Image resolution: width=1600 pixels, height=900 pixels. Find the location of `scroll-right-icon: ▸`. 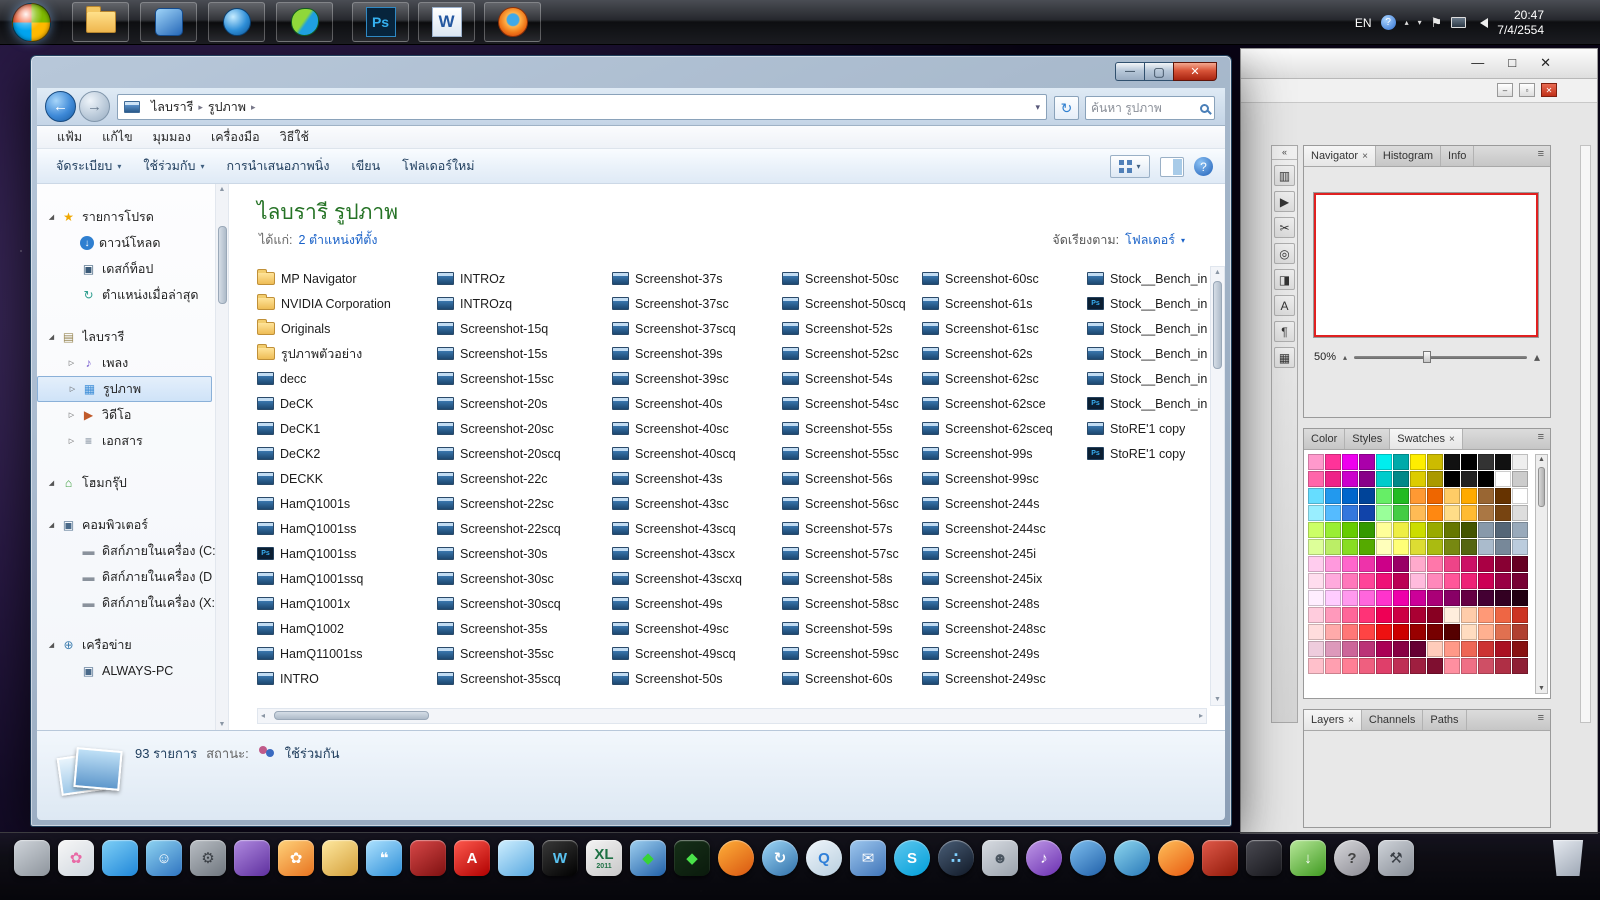

scroll-right-icon: ▸ is located at coordinates (1201, 715).